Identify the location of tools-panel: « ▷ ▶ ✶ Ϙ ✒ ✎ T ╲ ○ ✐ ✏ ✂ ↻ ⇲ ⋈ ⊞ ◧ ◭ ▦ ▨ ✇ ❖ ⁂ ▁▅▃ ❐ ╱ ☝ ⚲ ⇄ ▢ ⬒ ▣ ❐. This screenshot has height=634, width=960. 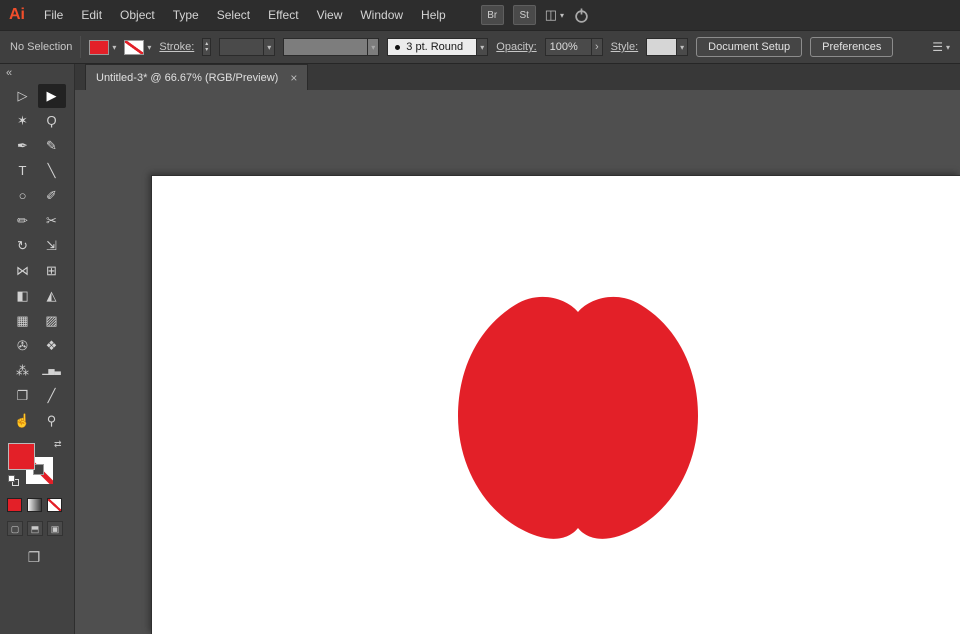
(37, 349).